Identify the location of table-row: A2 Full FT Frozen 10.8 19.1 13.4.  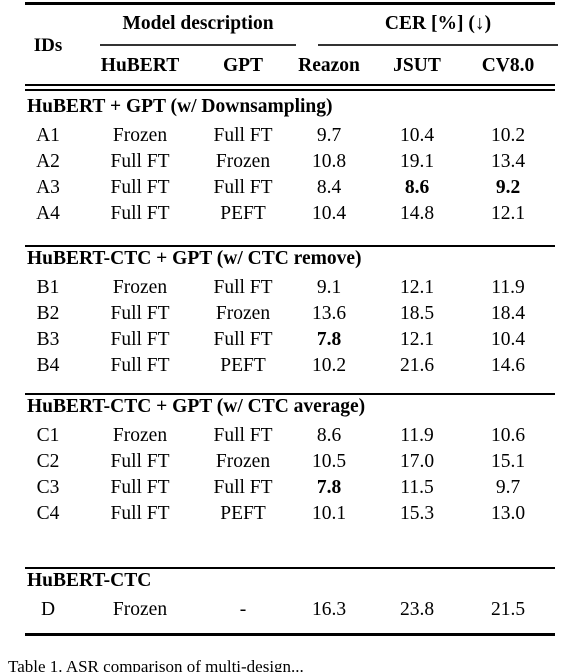
(290, 165).